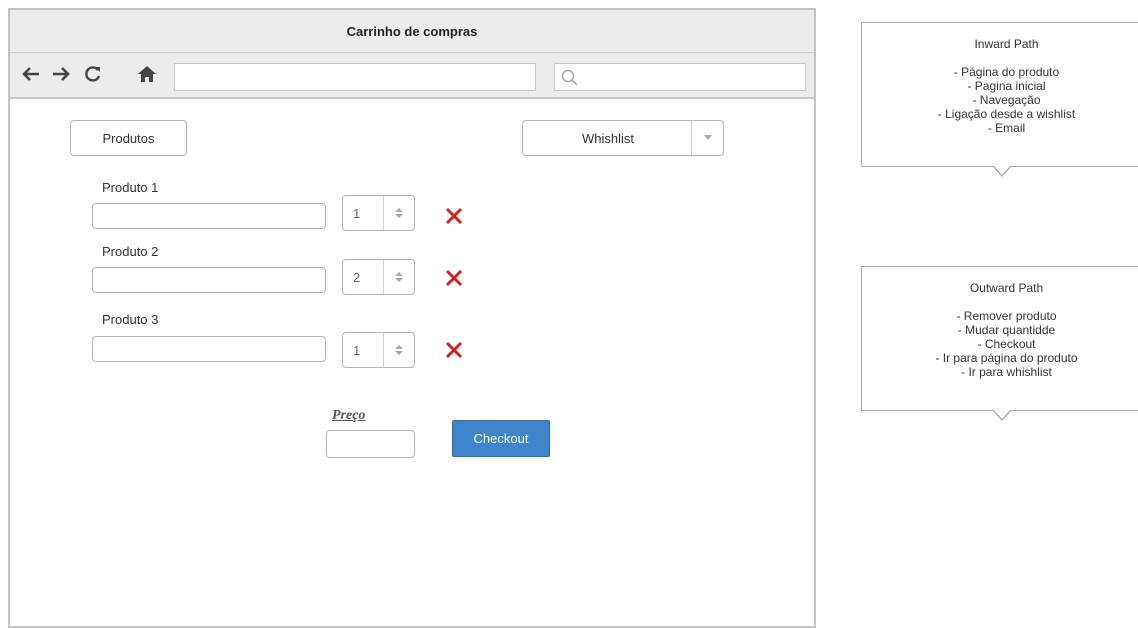  What do you see at coordinates (370, 444) in the screenshot?
I see `price-field` at bounding box center [370, 444].